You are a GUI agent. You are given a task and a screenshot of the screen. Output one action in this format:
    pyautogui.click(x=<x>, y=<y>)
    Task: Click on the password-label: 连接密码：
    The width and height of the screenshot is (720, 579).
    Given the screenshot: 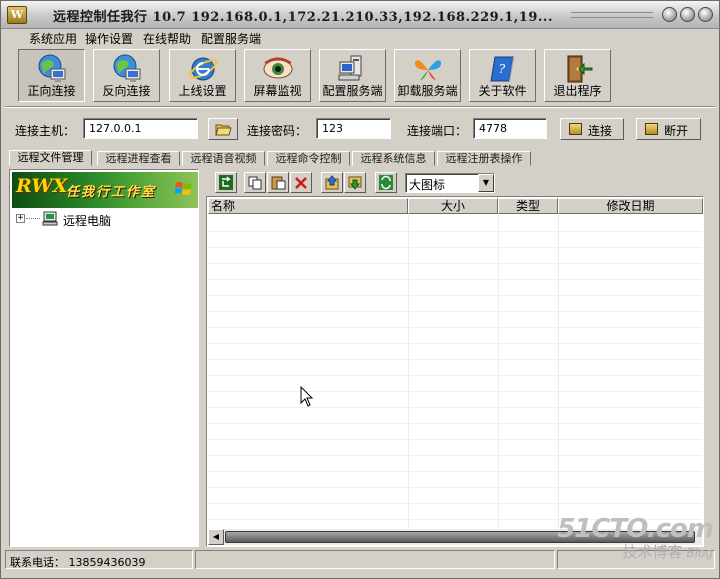 What is the action you would take?
    pyautogui.click(x=277, y=131)
    